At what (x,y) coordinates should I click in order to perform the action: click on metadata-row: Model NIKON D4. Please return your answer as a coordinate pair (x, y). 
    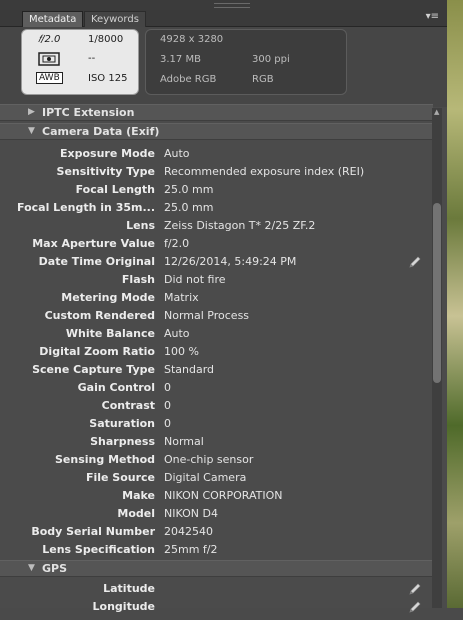
    Looking at the image, I should click on (210, 514).